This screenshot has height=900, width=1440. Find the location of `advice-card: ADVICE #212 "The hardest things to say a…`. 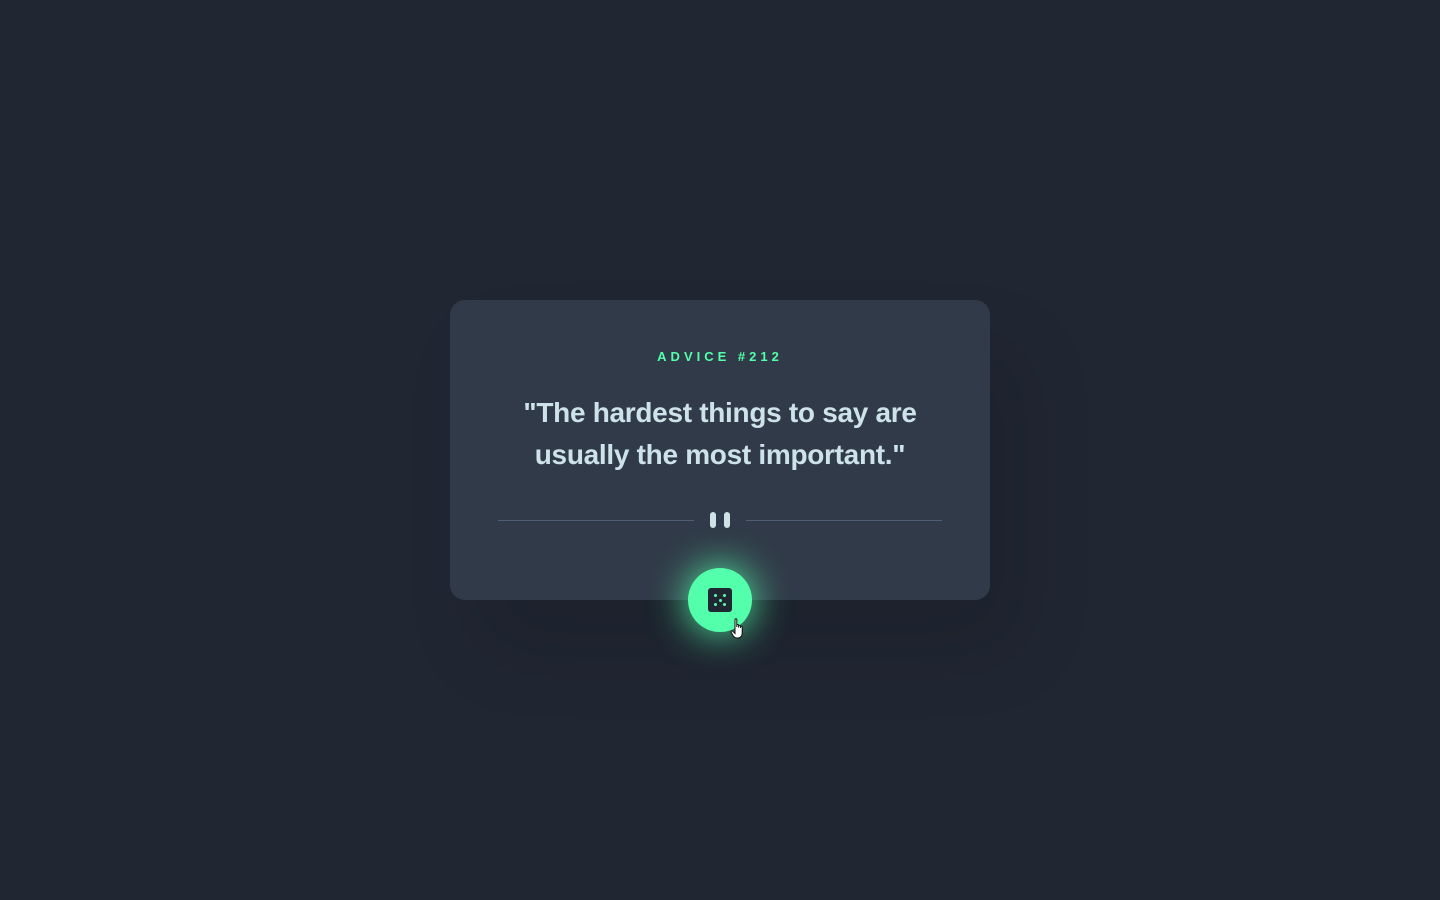

advice-card: ADVICE #212 "The hardest things to say a… is located at coordinates (720, 450).